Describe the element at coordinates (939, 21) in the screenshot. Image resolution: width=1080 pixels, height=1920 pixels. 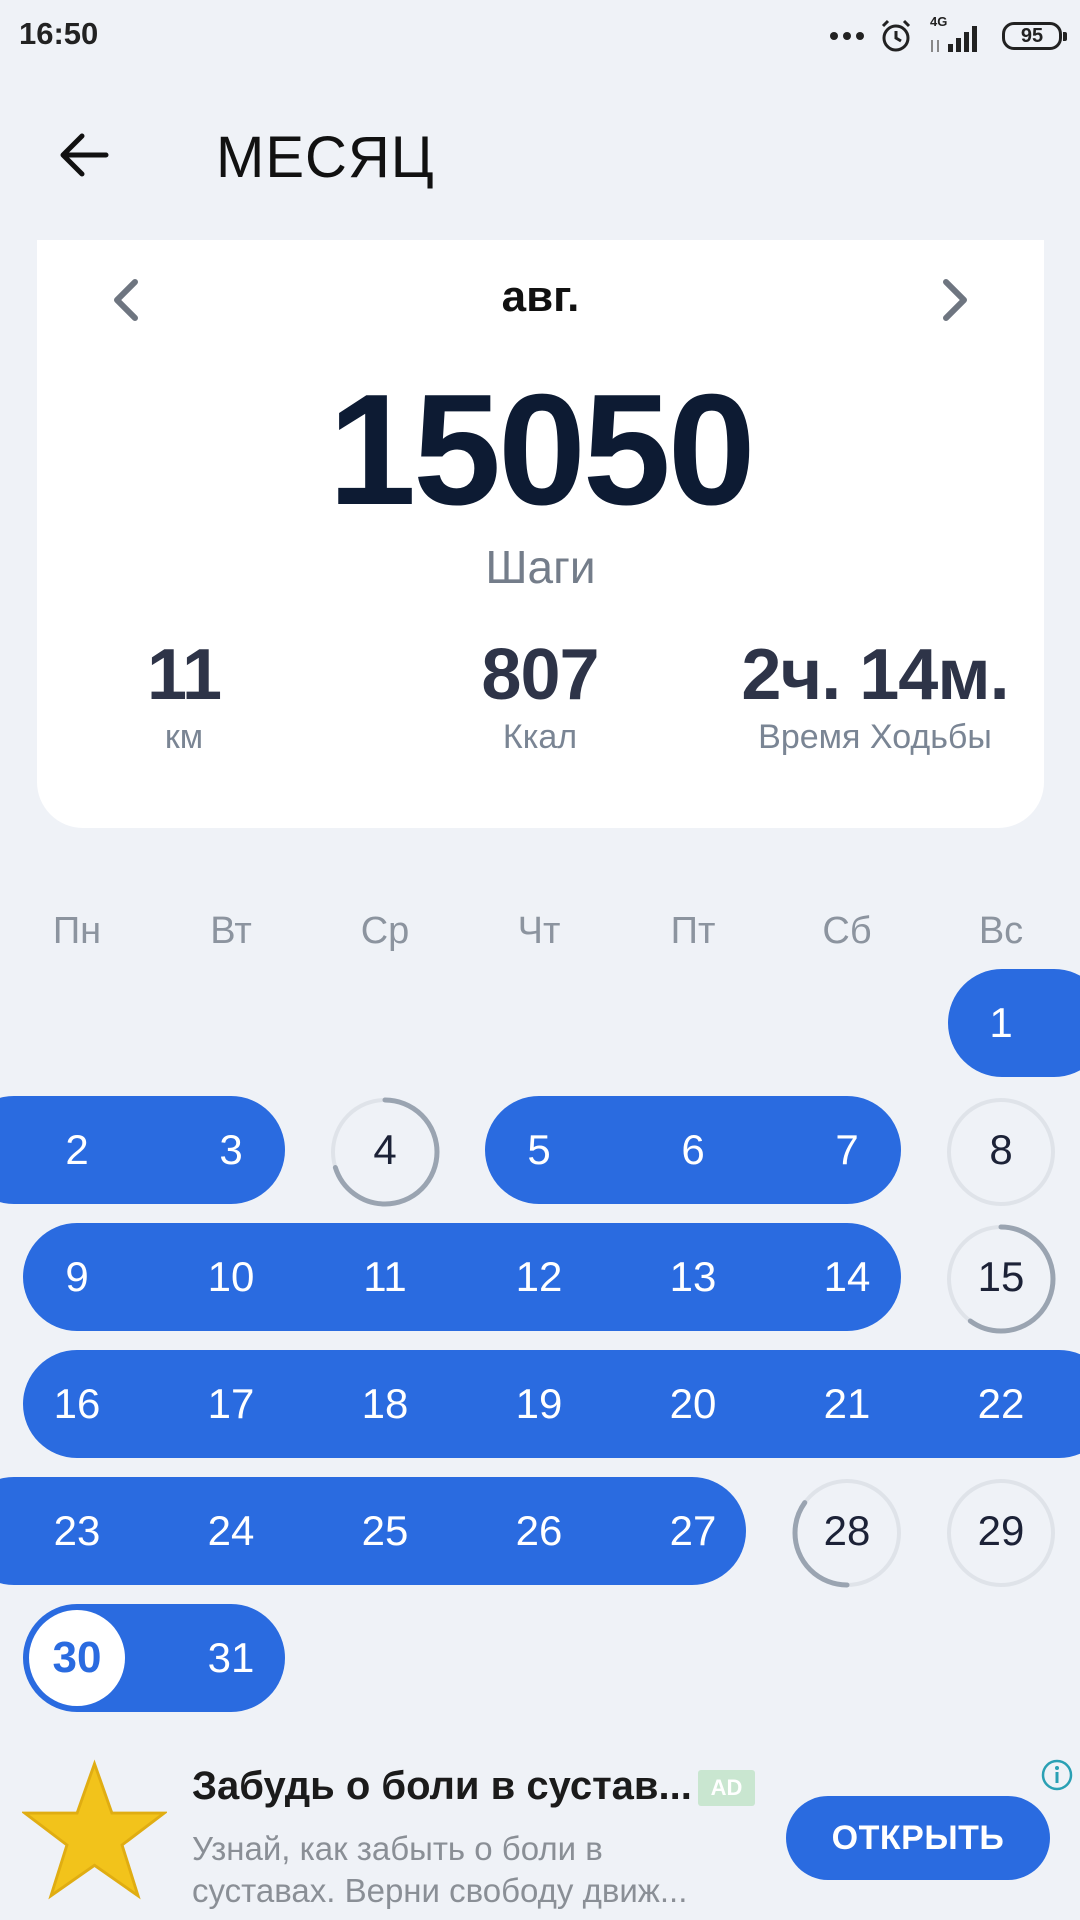
I see `network-type: 4G` at that location.